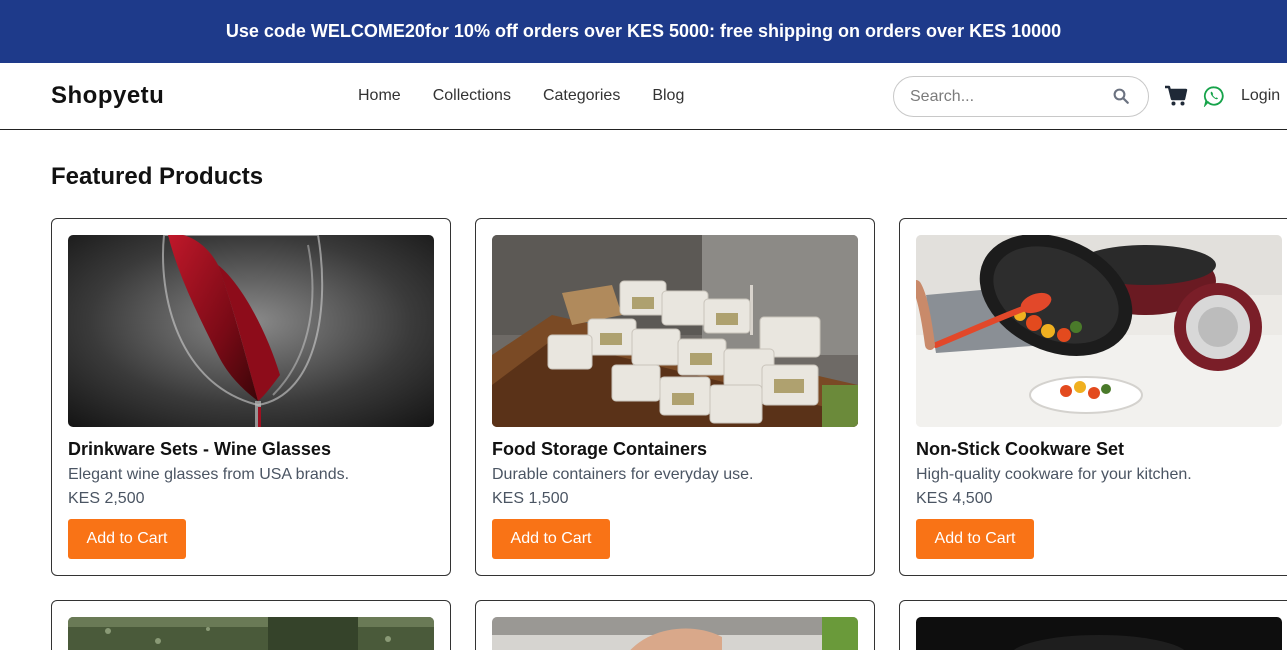  What do you see at coordinates (599, 449) in the screenshot?
I see `product-name: Food Storage Containers` at bounding box center [599, 449].